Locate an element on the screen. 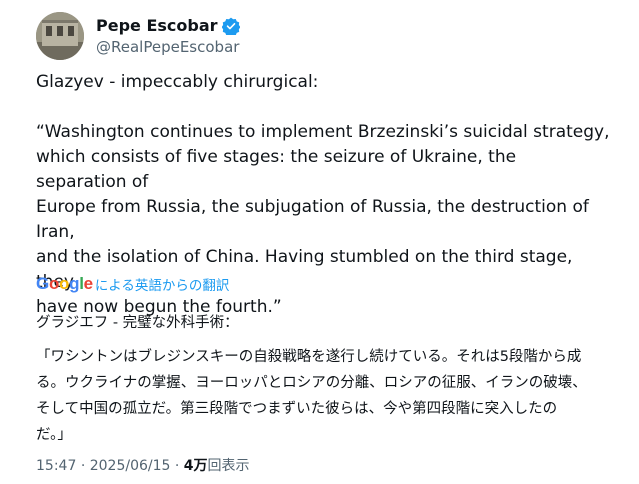  avatar-image is located at coordinates (60, 36).